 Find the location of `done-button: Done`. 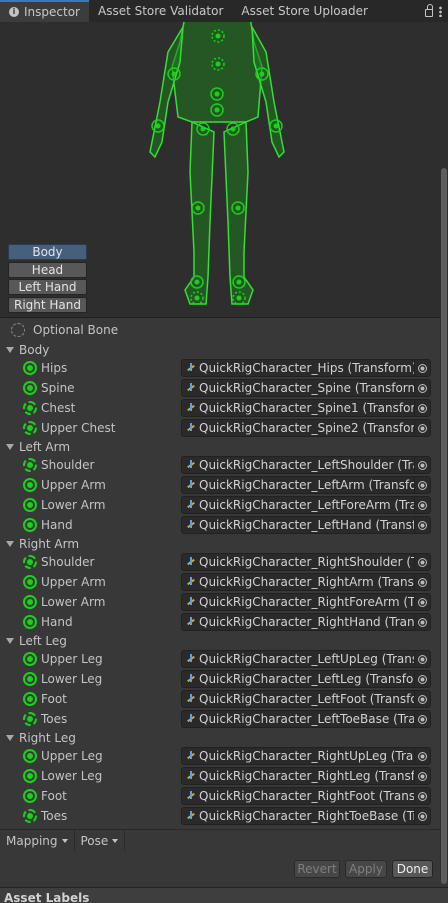

done-button: Done is located at coordinates (412, 869).